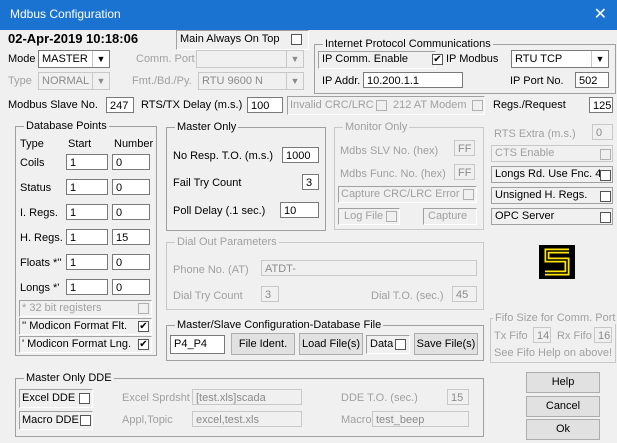 This screenshot has width=617, height=443. Describe the element at coordinates (548, 174) in the screenshot. I see `longs-rd-label: Longs Rd. Use Fnc. 4` at that location.